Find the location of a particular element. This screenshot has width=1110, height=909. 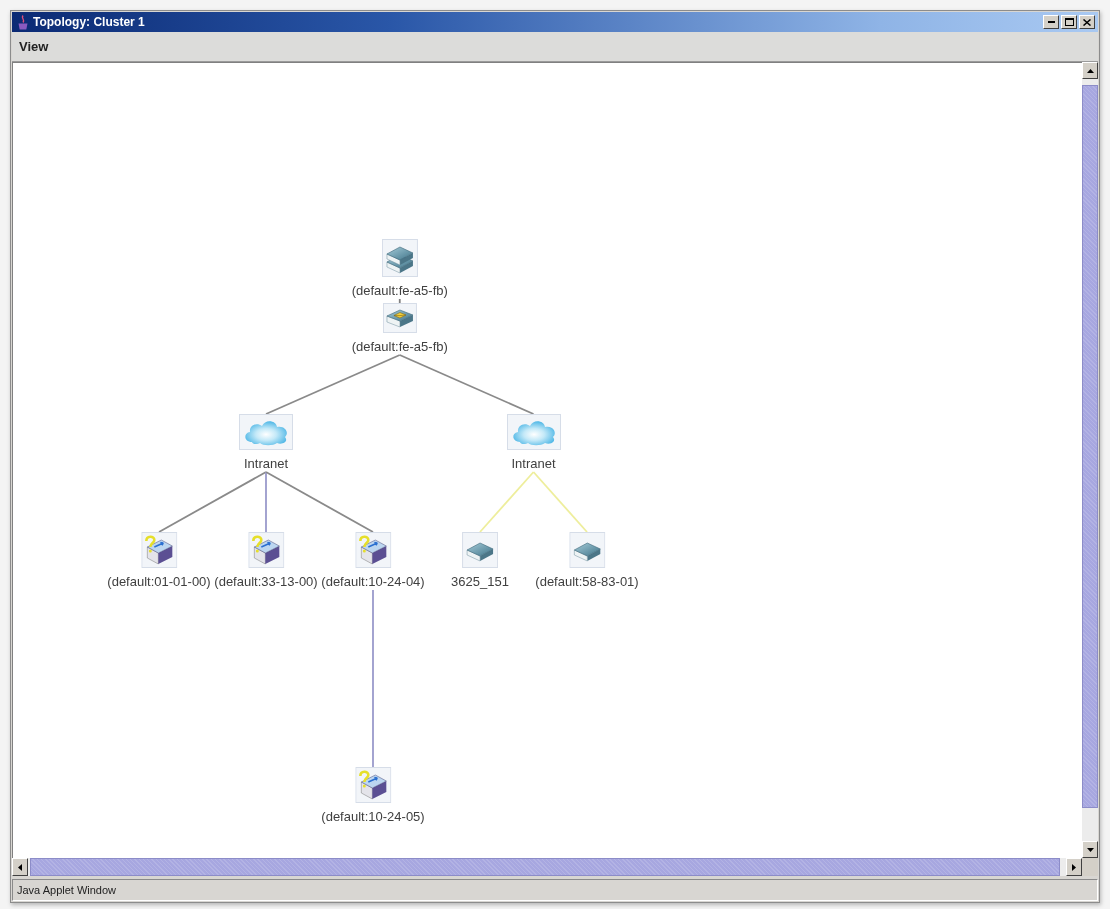

node-label: (default:10-24-04) is located at coordinates (373, 582).